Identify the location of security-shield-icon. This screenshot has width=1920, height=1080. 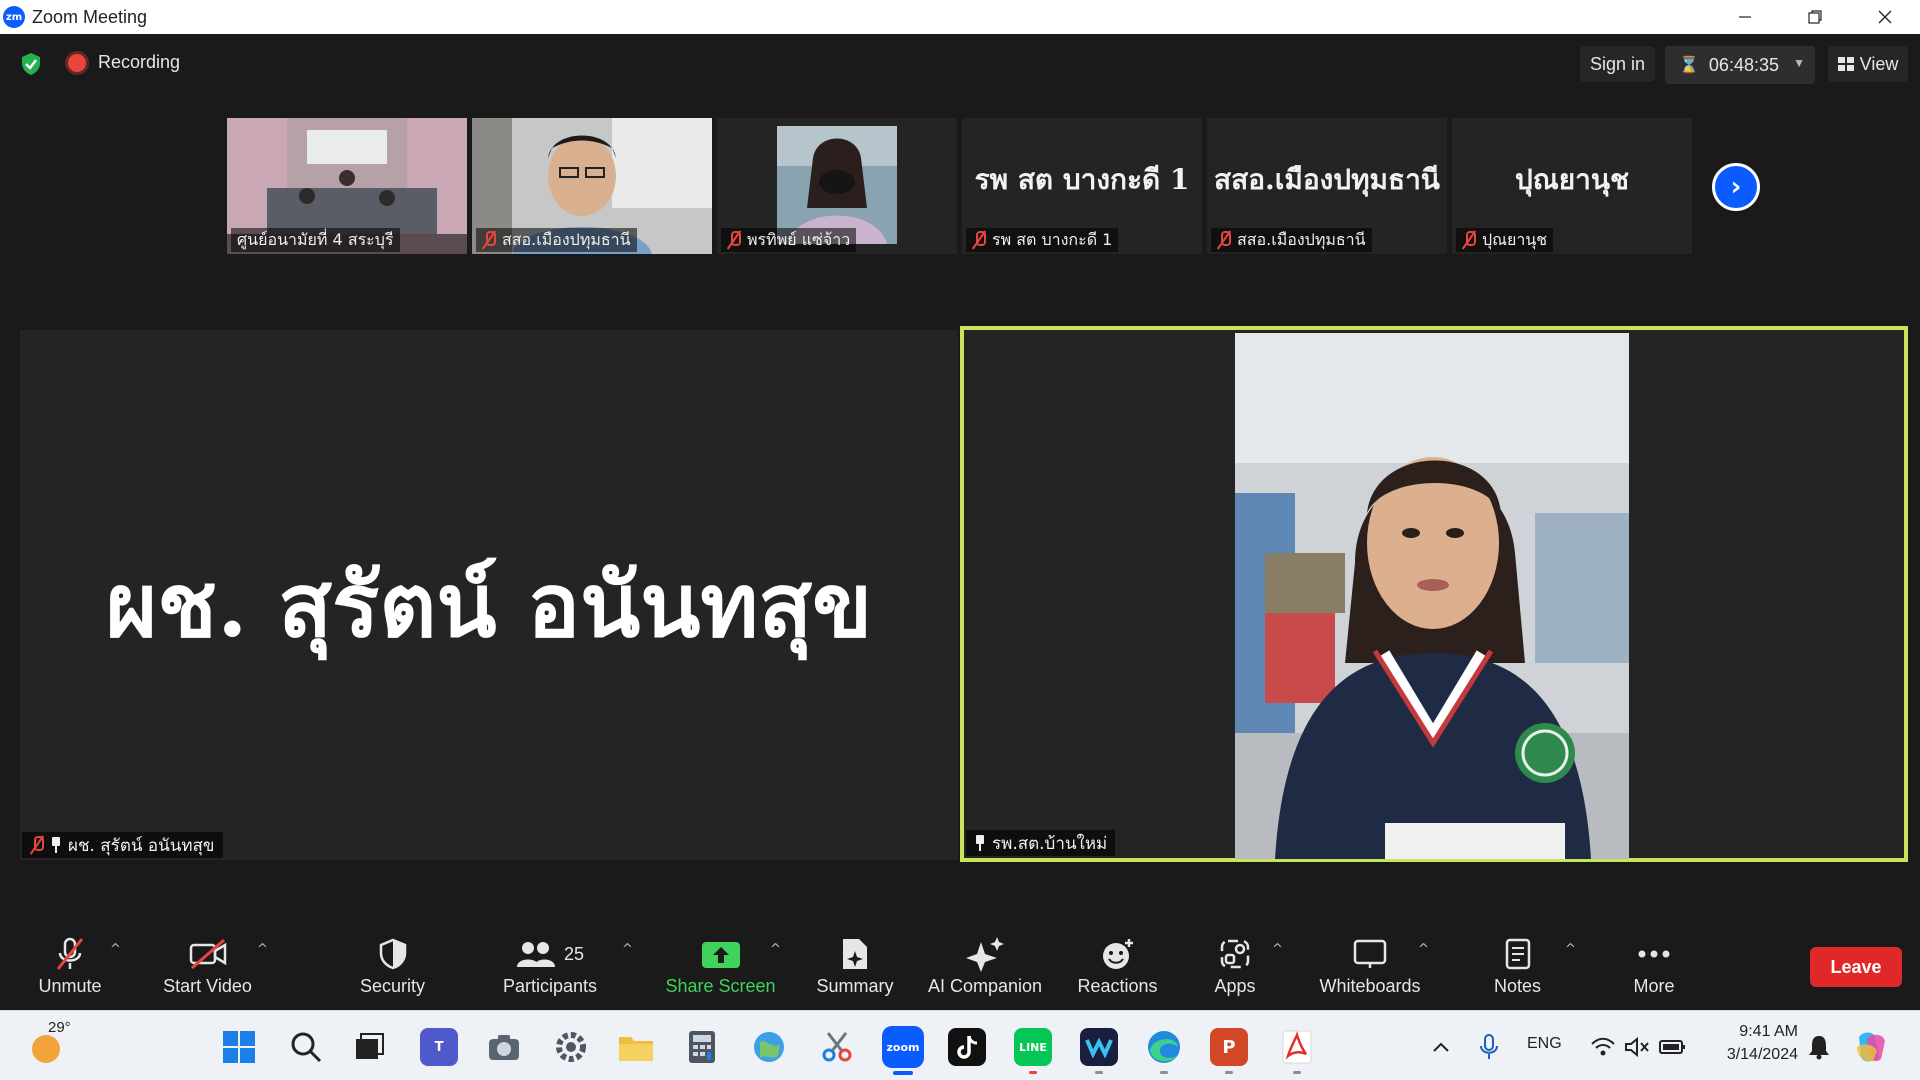
(393, 954).